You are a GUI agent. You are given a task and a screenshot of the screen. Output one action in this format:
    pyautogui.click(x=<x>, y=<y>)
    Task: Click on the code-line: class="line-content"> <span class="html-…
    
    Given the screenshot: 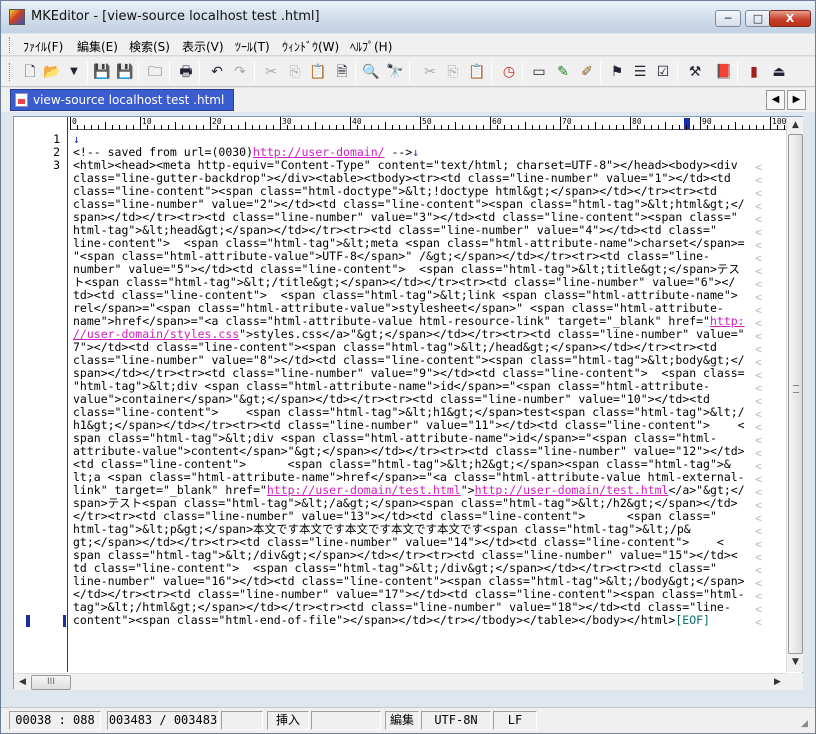 What is the action you would take?
    pyautogui.click(x=414, y=412)
    